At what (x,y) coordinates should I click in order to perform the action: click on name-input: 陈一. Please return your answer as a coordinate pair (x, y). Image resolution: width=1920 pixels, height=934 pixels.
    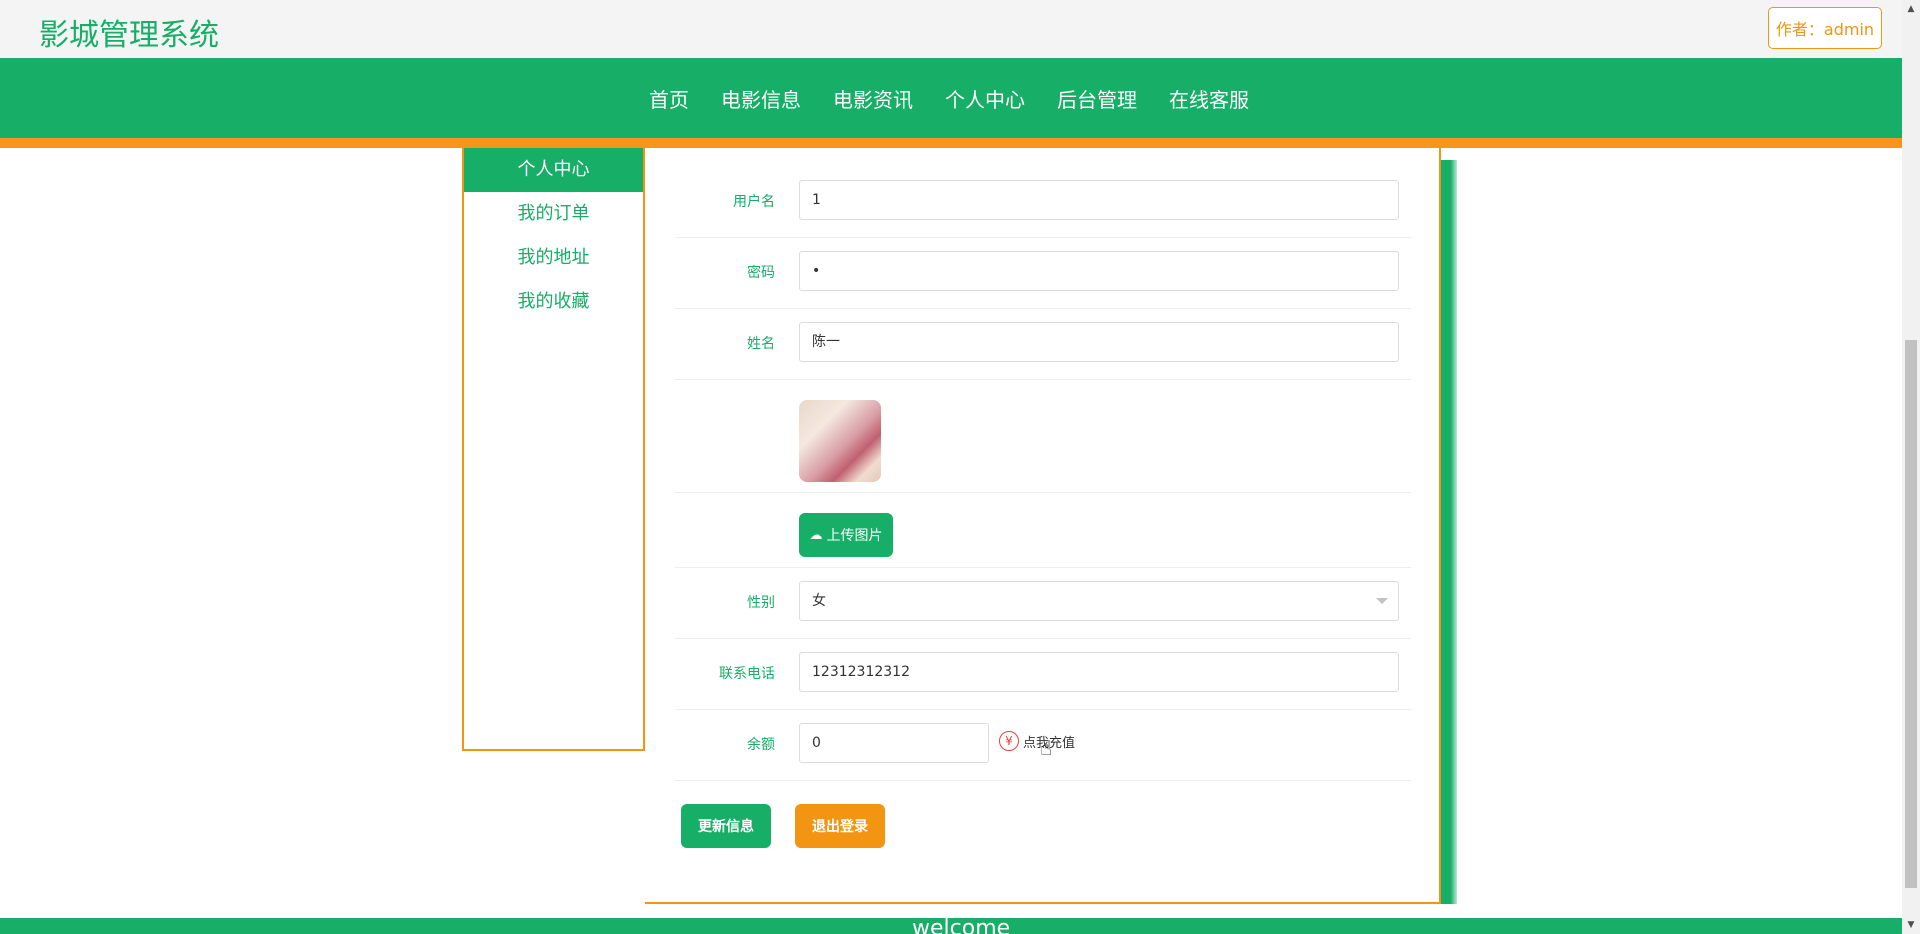
    Looking at the image, I should click on (1099, 342).